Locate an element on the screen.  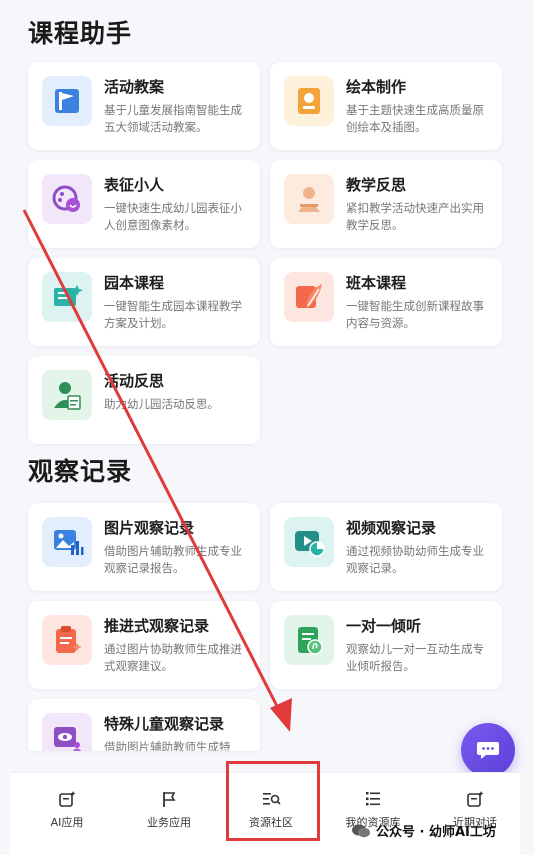
watermark: 公众号 · 幼师AI工坊 is located at coordinates (424, 830).